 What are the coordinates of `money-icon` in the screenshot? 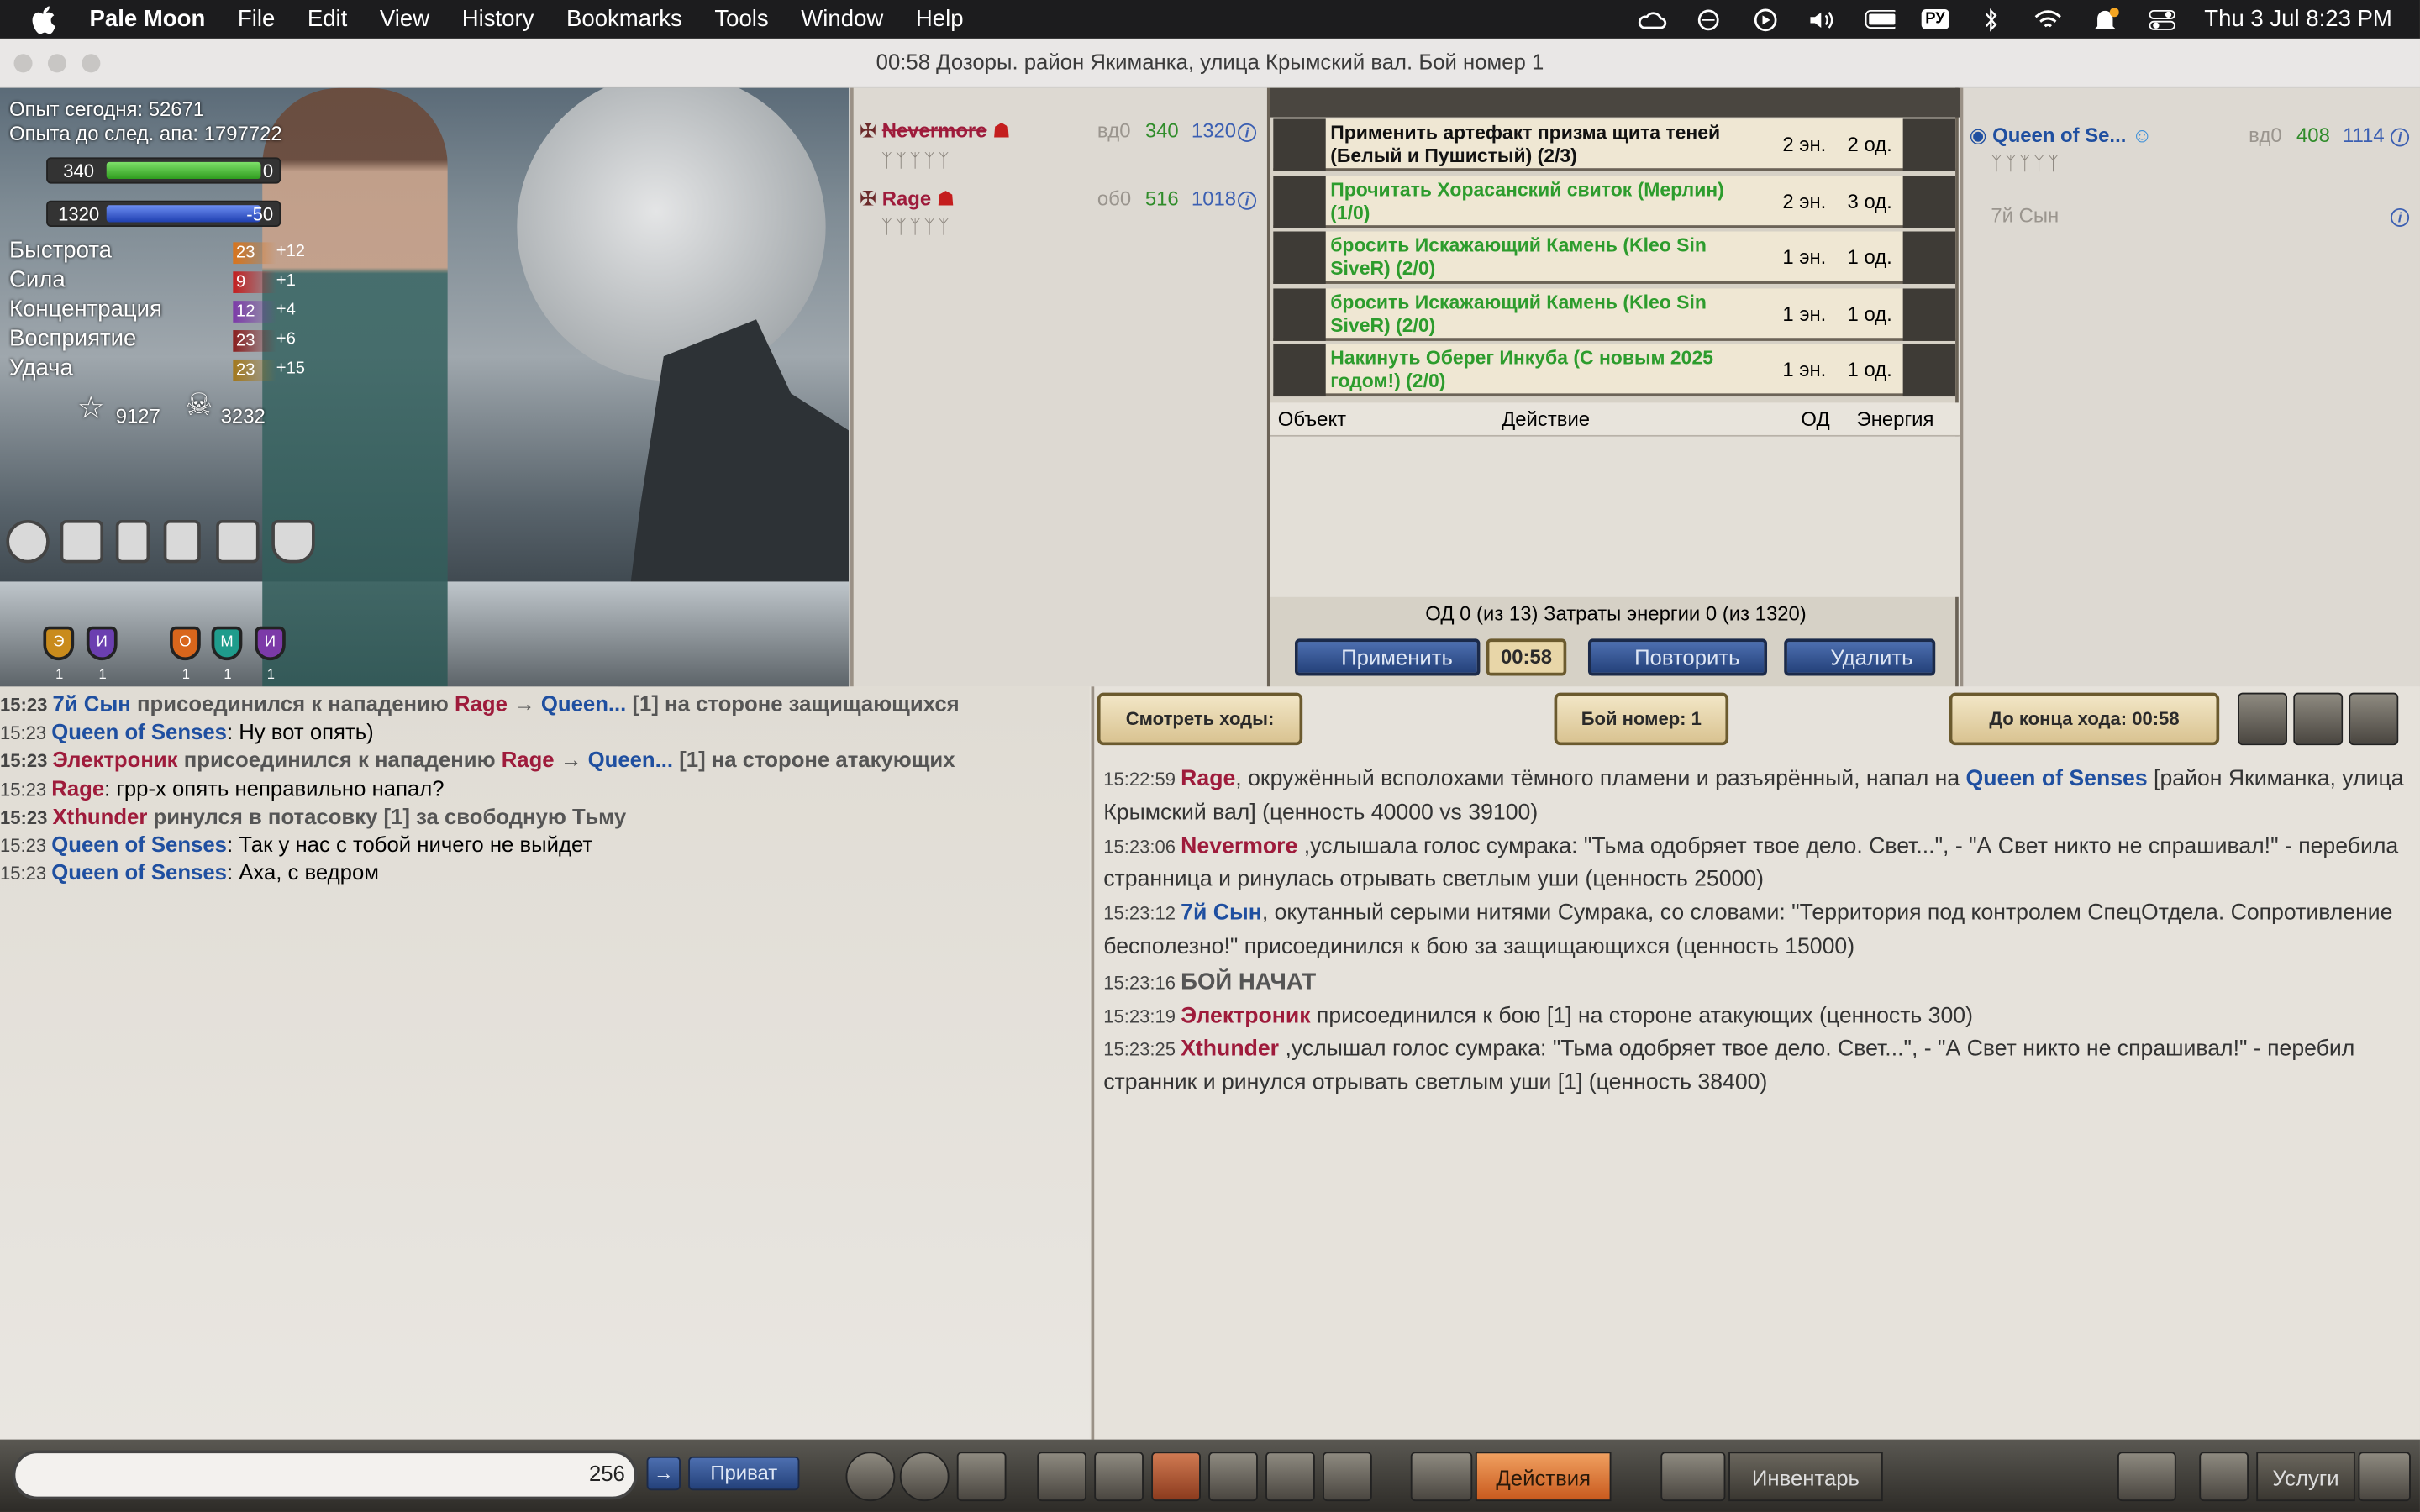 It's located at (2374, 719).